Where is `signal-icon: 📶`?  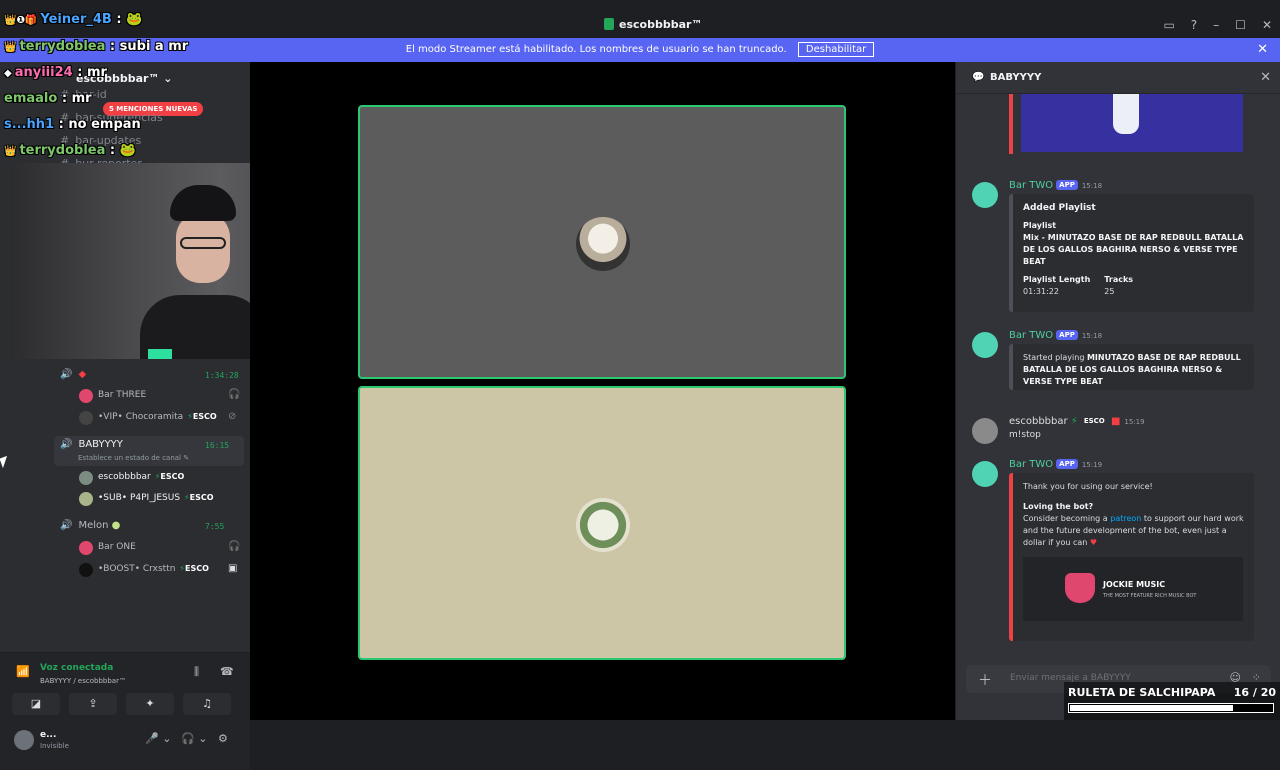 signal-icon: 📶 is located at coordinates (23, 671).